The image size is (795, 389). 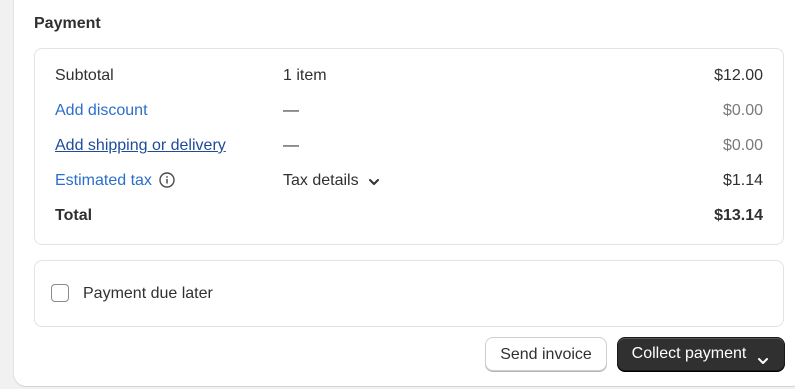 I want to click on add-discount-link: Add discount, so click(x=101, y=111).